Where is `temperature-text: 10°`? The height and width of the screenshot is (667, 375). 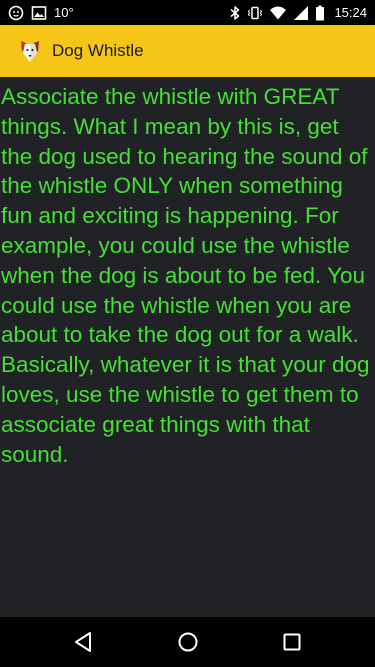
temperature-text: 10° is located at coordinates (64, 12).